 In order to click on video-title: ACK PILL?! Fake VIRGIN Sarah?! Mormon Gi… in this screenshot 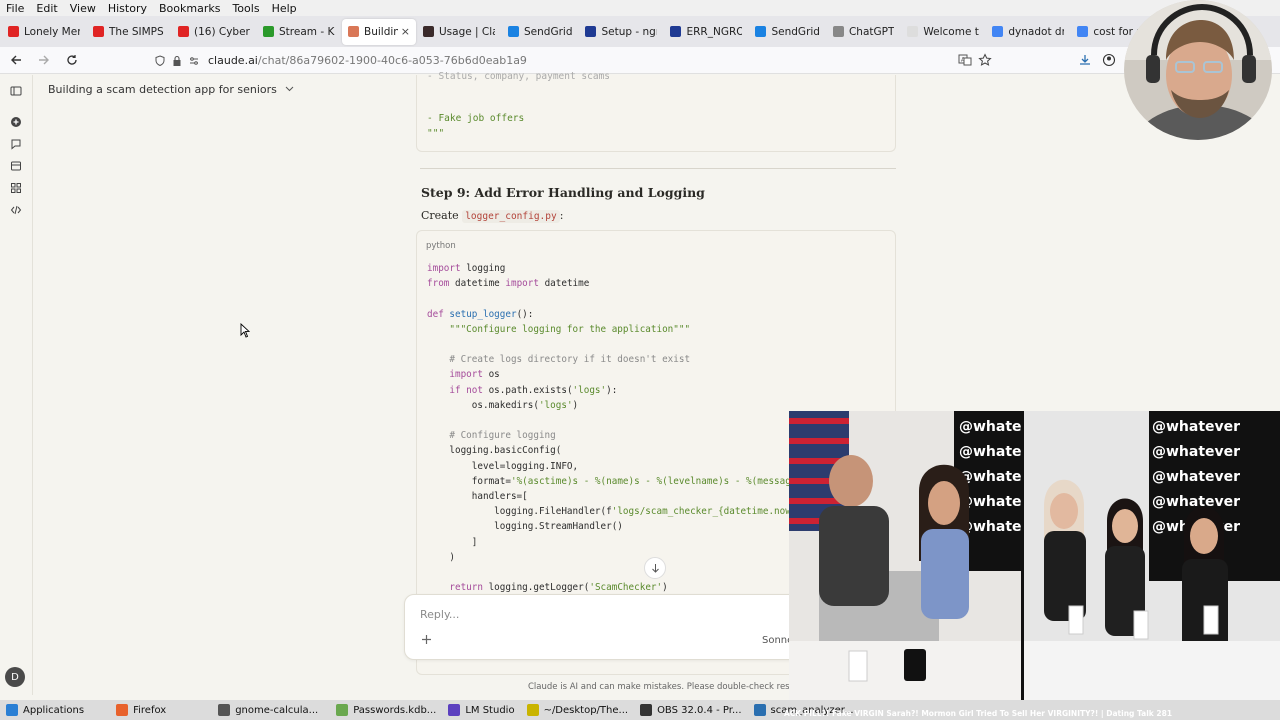, I will do `click(978, 713)`.